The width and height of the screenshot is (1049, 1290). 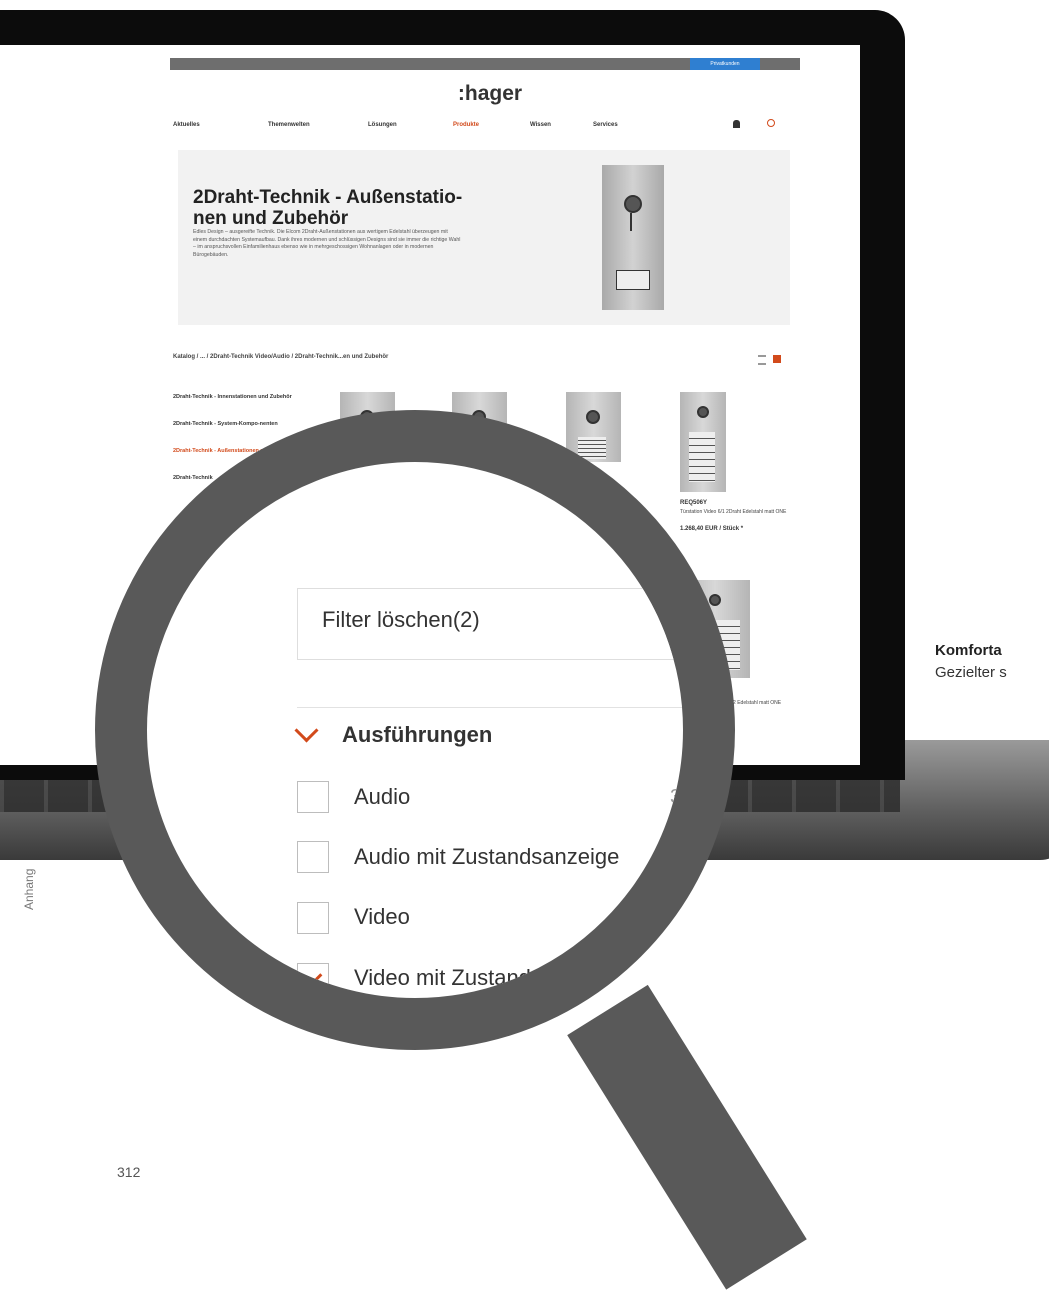 What do you see at coordinates (633, 237) in the screenshot?
I see `hero-product-image` at bounding box center [633, 237].